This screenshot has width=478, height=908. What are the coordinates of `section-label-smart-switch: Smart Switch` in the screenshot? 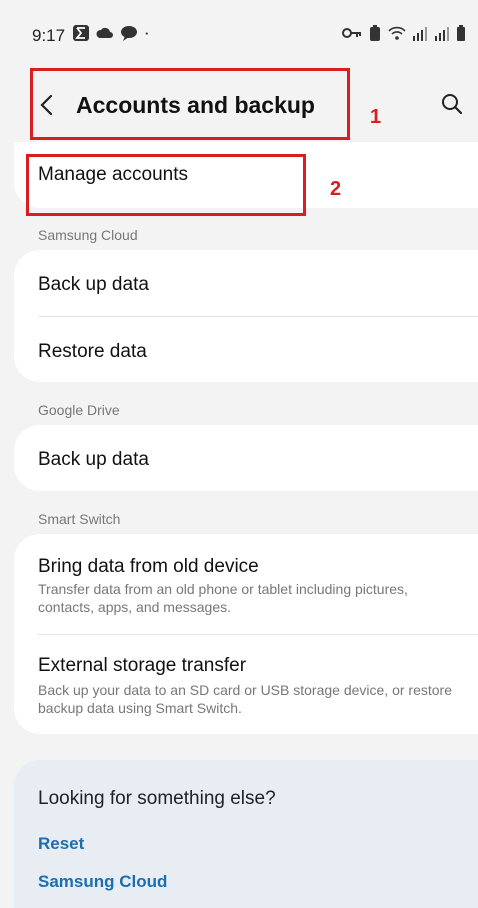 It's located at (79, 519).